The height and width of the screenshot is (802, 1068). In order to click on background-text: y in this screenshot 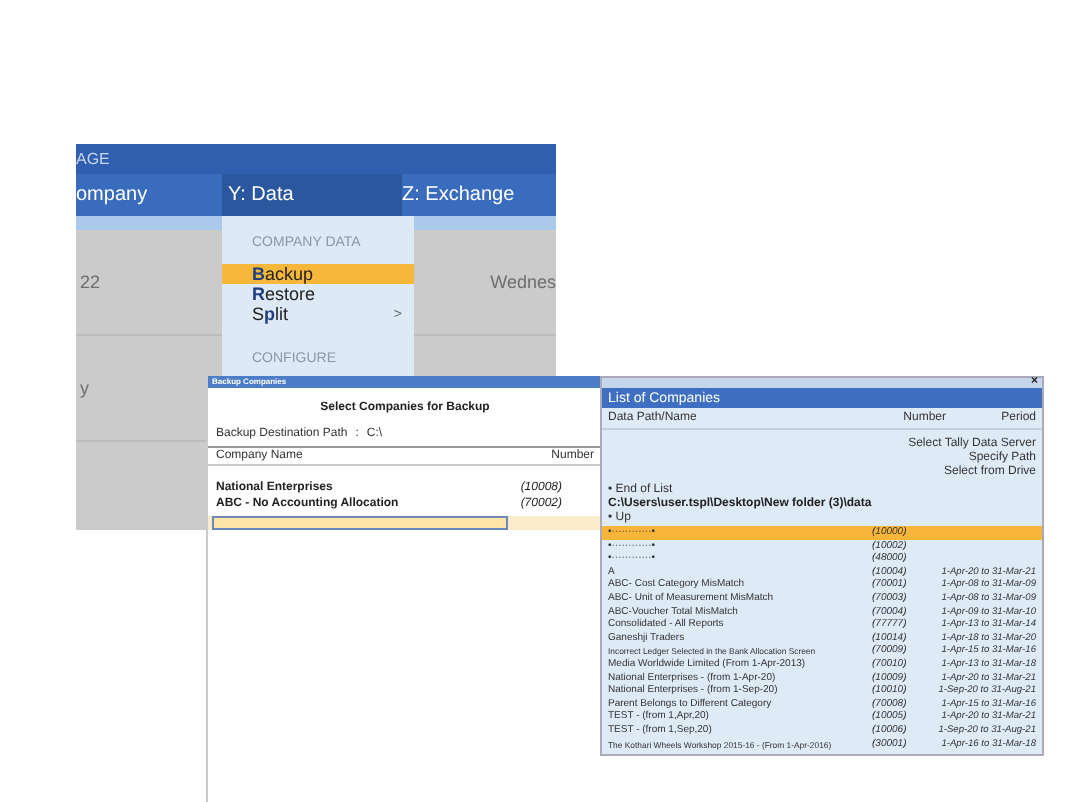, I will do `click(84, 388)`.